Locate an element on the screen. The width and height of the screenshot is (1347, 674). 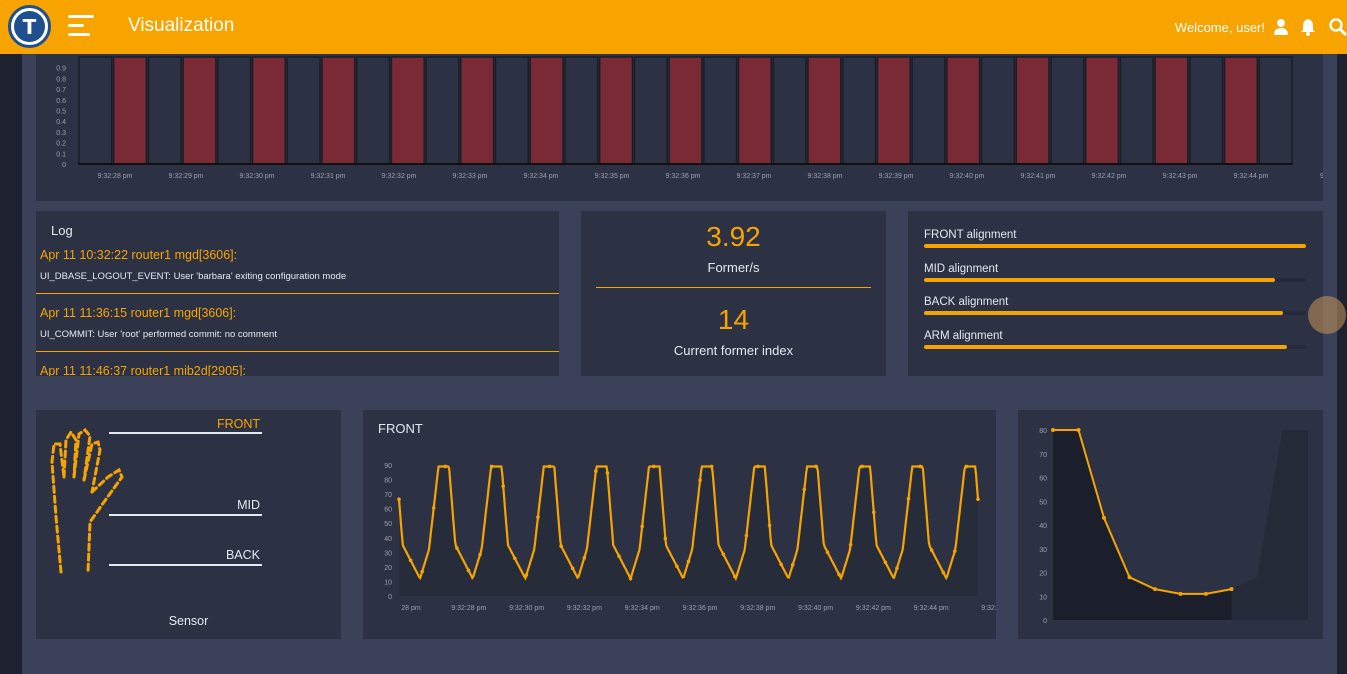
menu-icon is located at coordinates (81, 26).